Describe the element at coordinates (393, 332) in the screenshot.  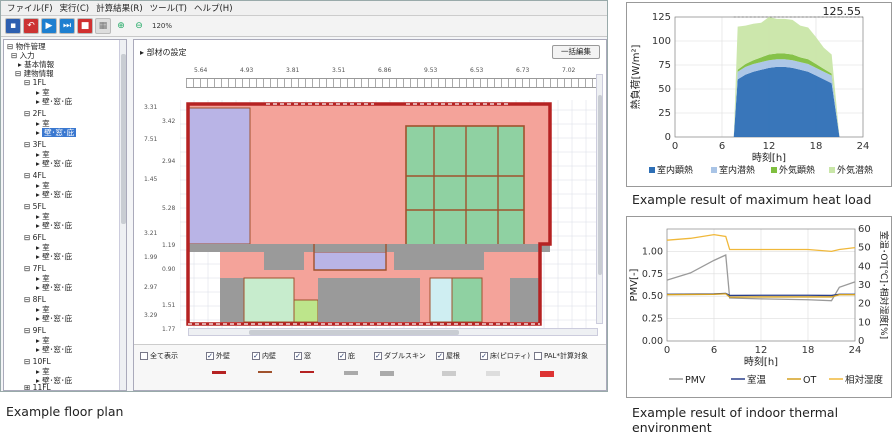
I see `canvas-hscrollbar` at that location.